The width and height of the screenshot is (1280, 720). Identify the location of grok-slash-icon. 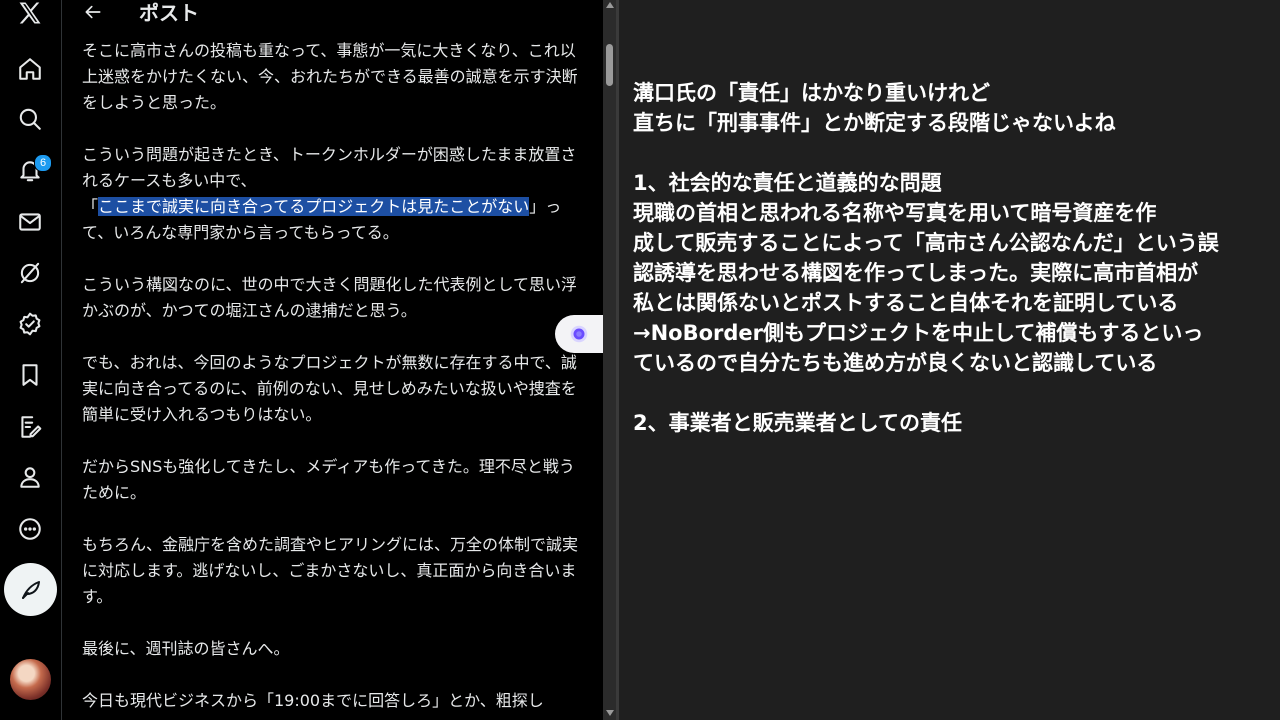
(30, 273).